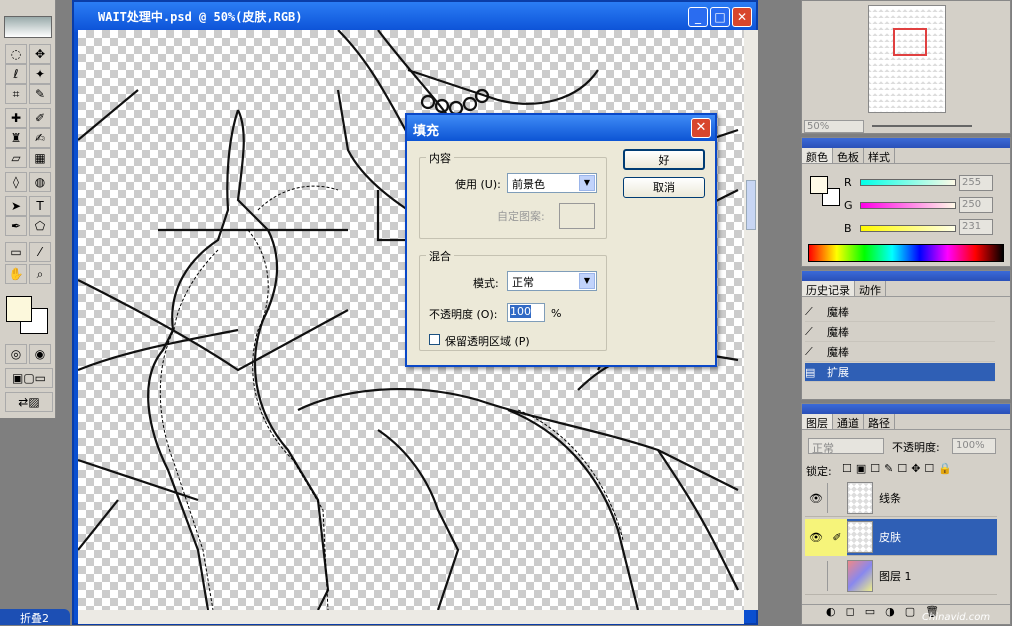 The image size is (1012, 626). I want to click on lasso-tool-icon: ℓ, so click(16, 74).